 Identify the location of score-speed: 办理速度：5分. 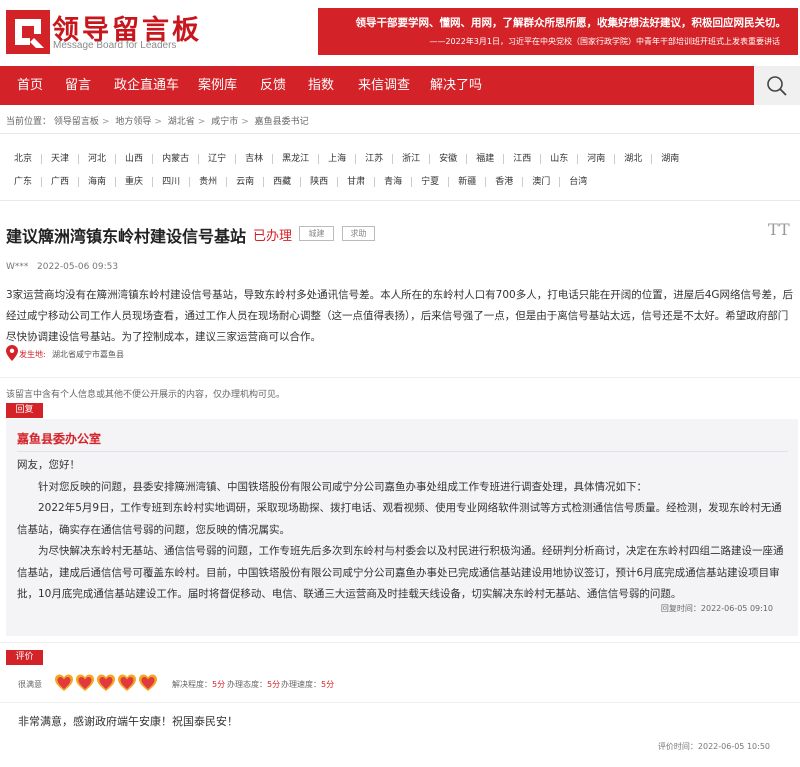
(307, 684).